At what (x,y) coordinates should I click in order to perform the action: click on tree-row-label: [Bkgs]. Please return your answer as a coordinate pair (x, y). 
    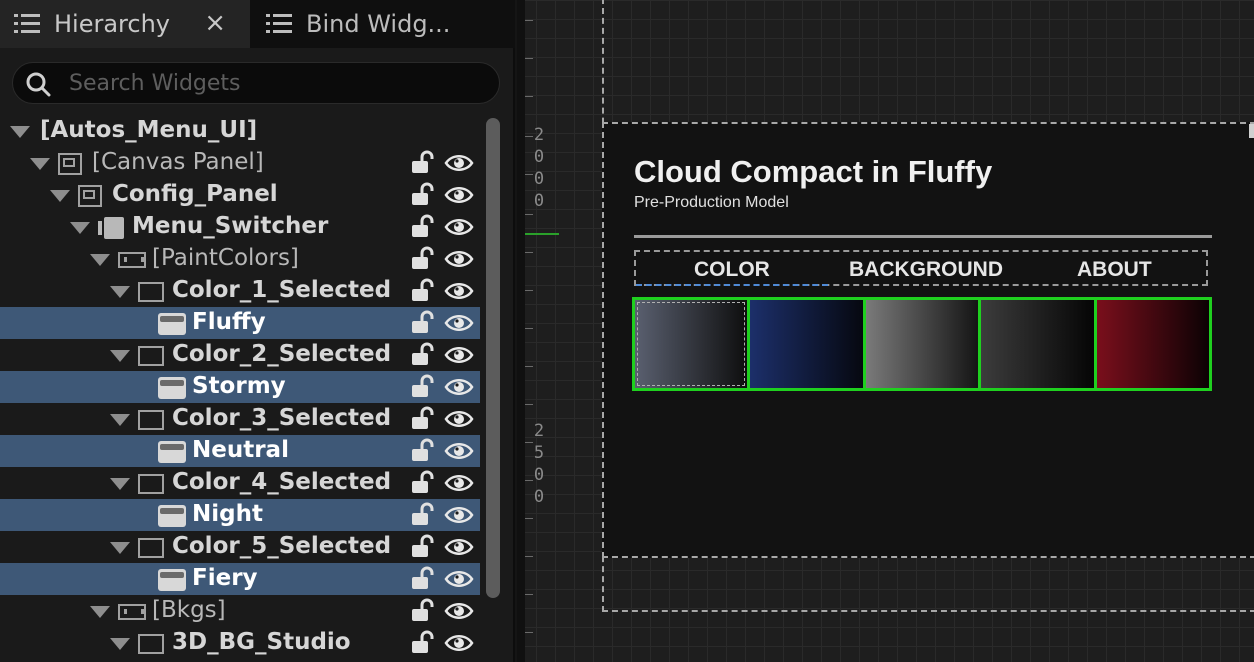
    Looking at the image, I should click on (189, 610).